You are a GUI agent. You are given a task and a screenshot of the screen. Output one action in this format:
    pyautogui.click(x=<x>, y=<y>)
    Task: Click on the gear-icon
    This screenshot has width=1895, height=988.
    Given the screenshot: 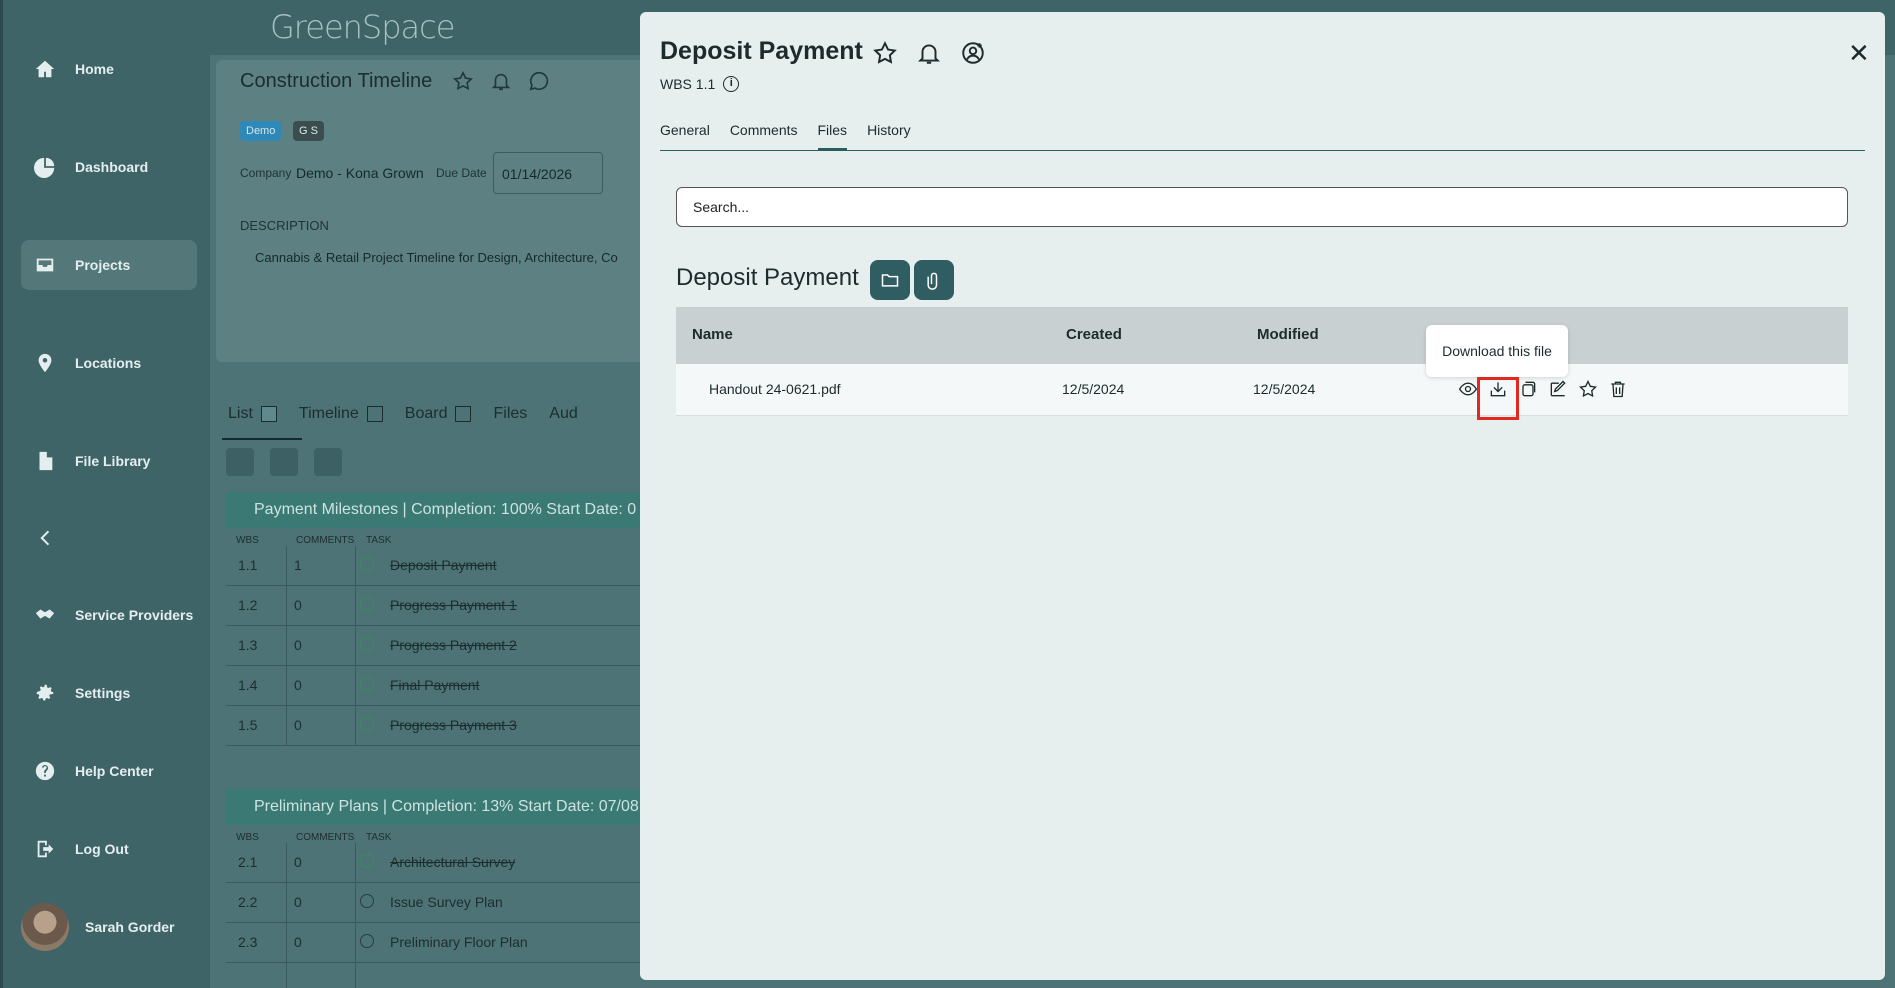 What is the action you would take?
    pyautogui.click(x=45, y=693)
    